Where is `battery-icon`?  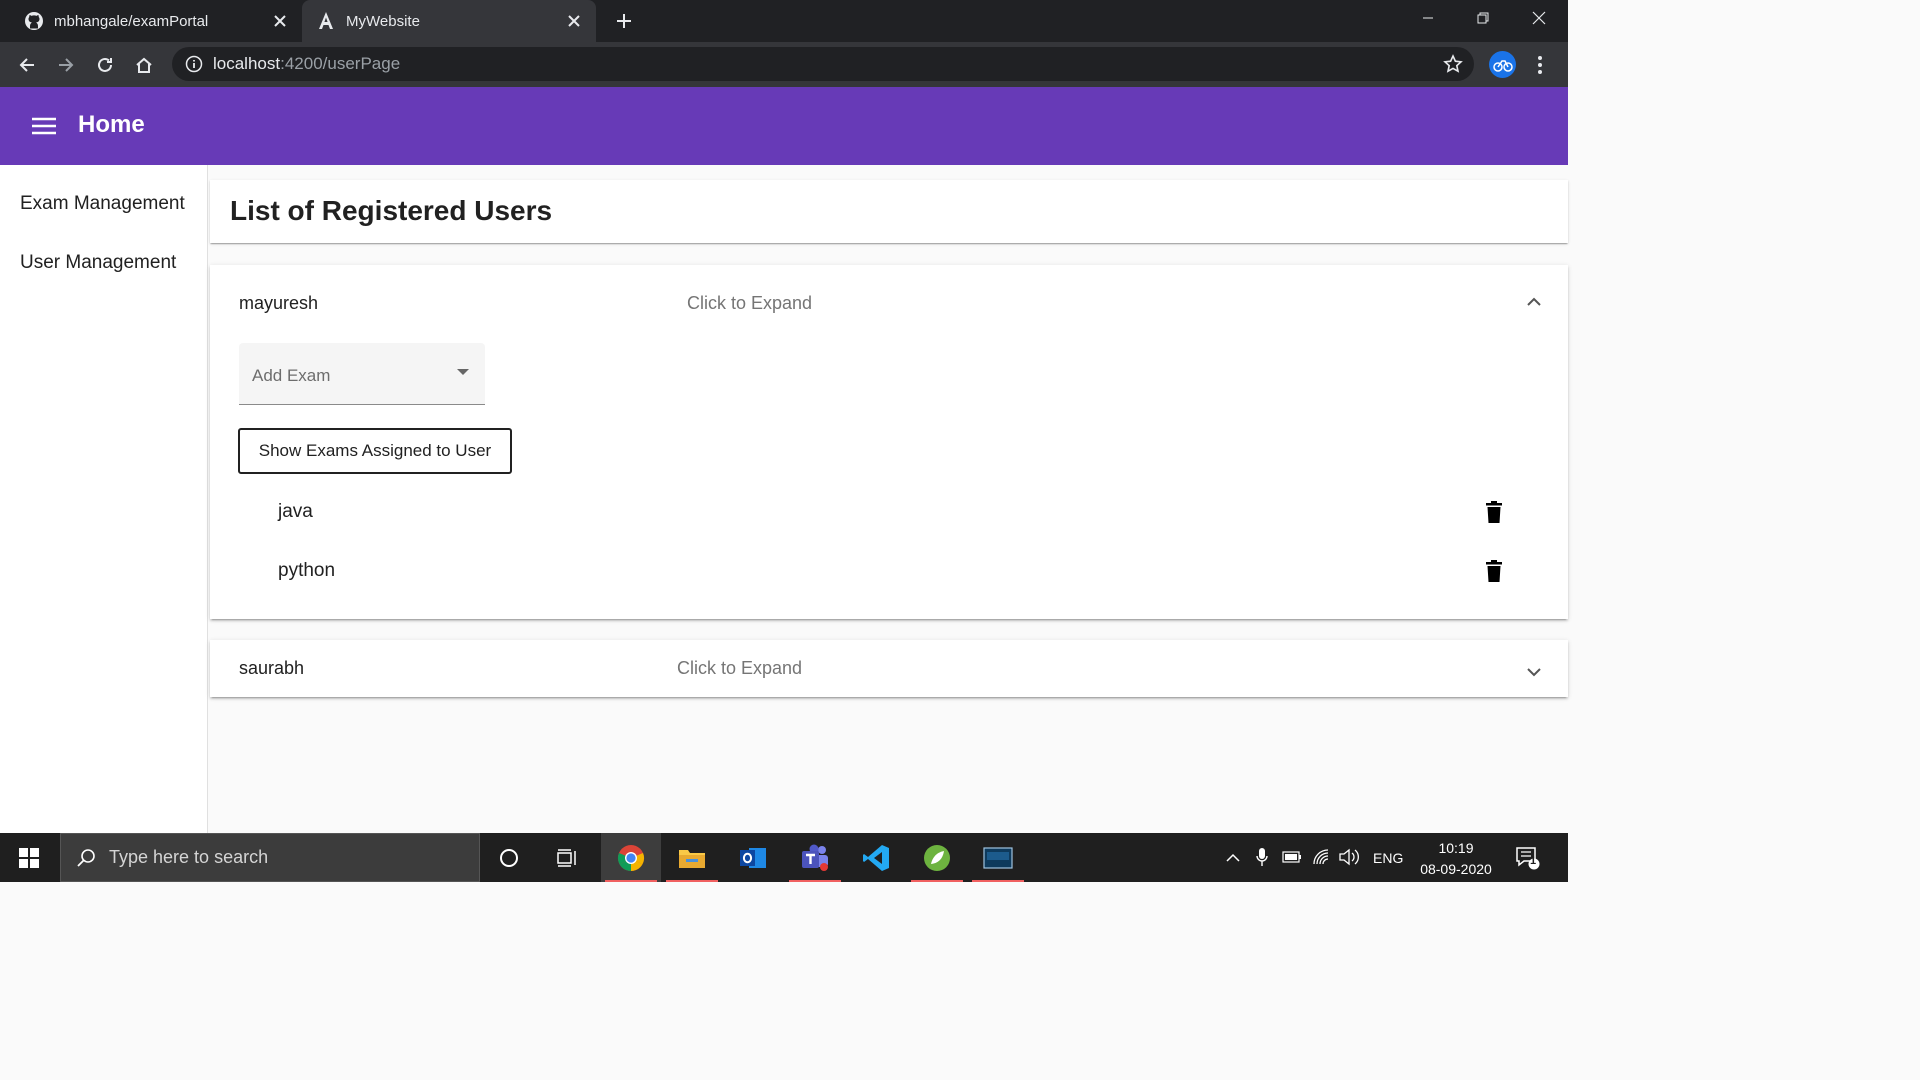 battery-icon is located at coordinates (1292, 857).